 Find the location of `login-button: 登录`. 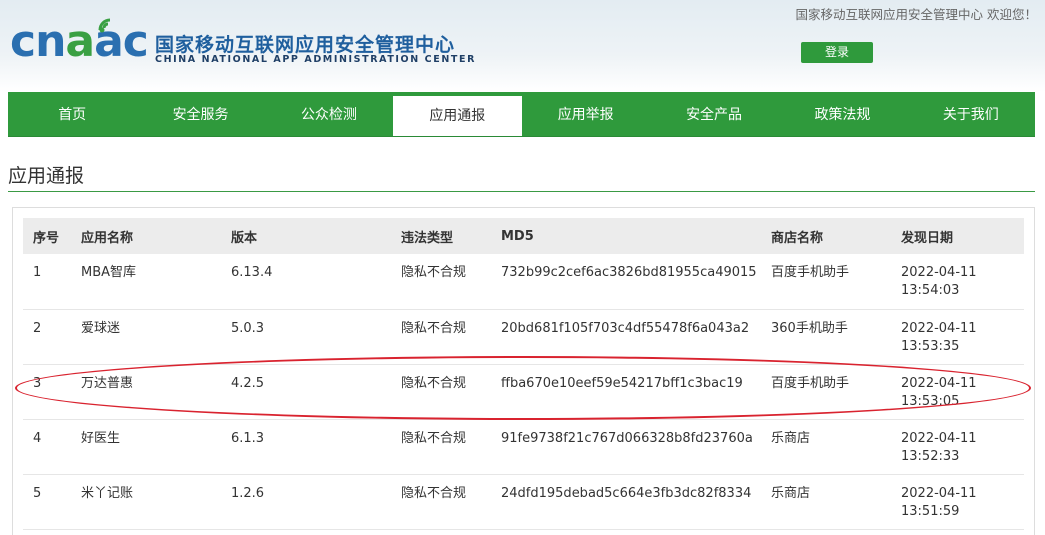

login-button: 登录 is located at coordinates (837, 52).